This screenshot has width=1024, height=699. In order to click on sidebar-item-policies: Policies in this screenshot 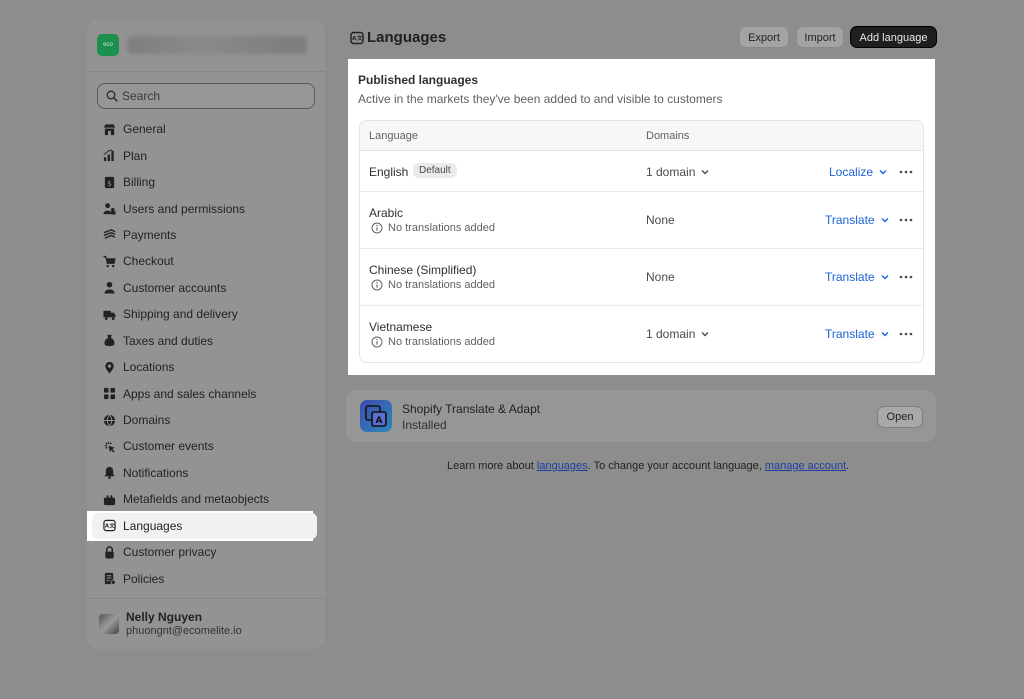, I will do `click(206, 578)`.